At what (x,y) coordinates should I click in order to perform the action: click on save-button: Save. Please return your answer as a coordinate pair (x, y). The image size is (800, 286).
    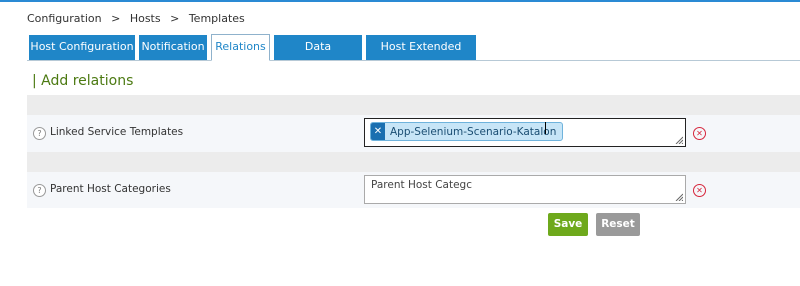
    Looking at the image, I should click on (568, 224).